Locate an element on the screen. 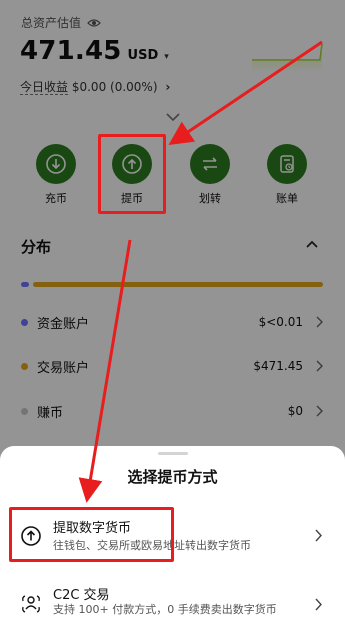 The image size is (345, 631). option-desc: 支持 100+ 付款方式，0 手续费卖出数字货币 is located at coordinates (165, 609).